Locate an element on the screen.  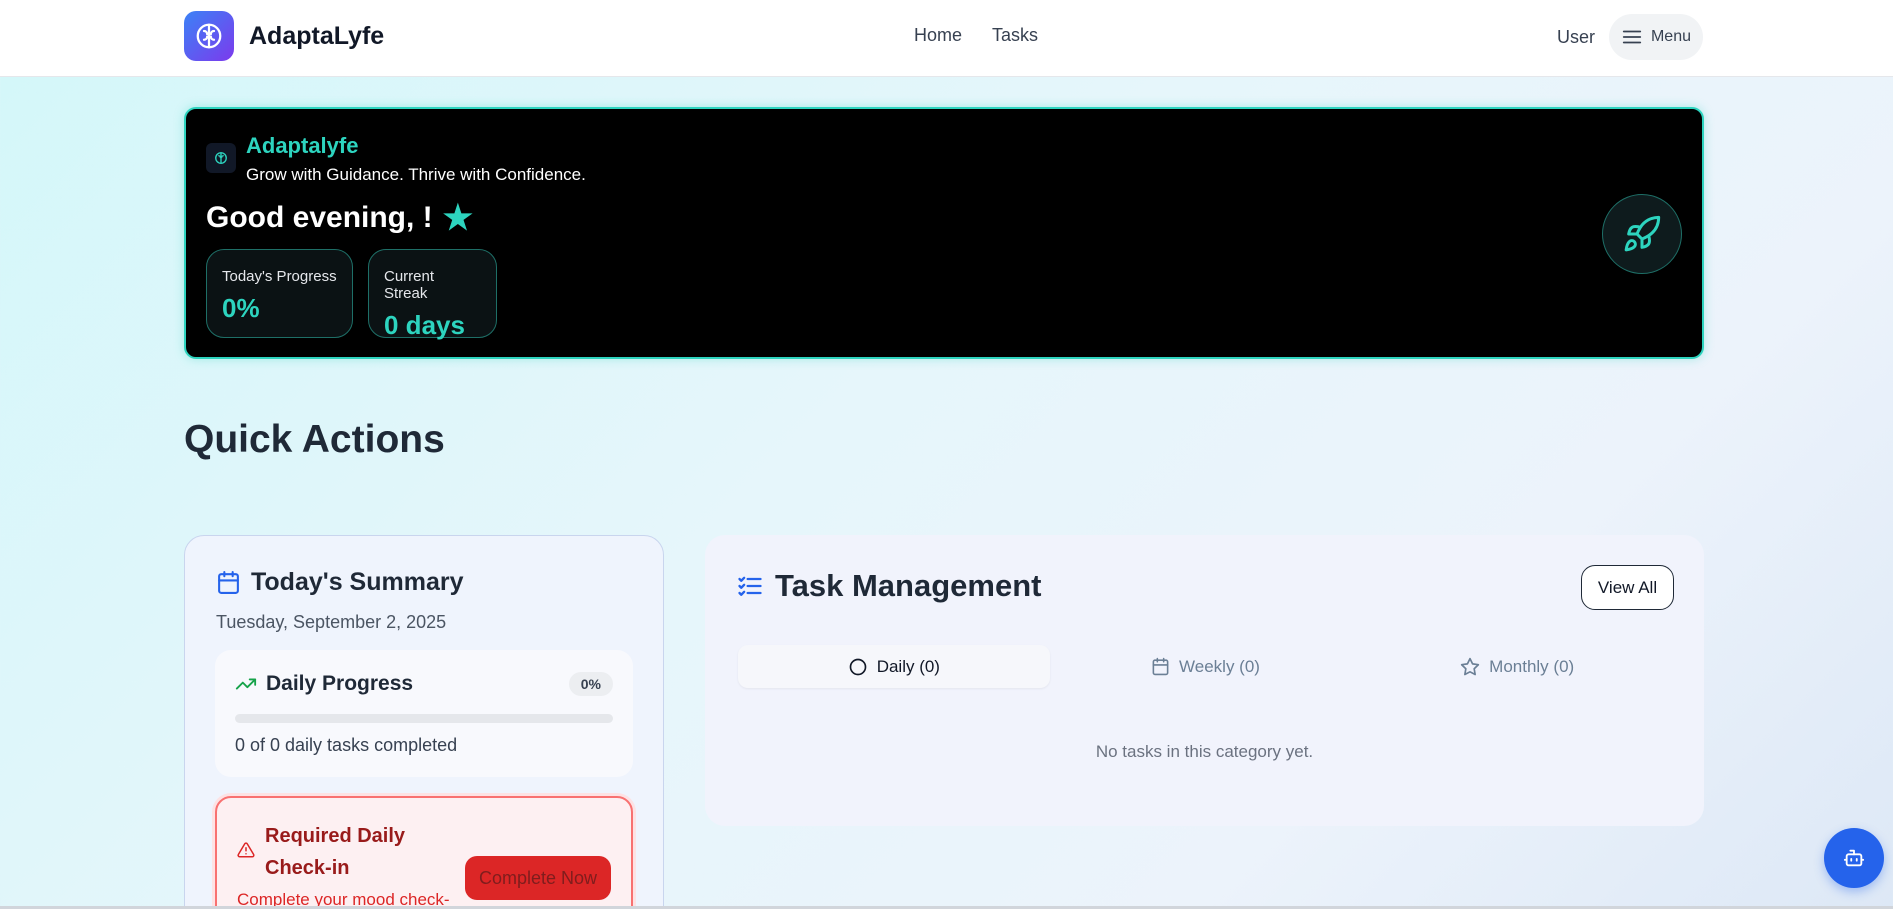
stat-current-streak: Current Streak 0 days is located at coordinates (432, 294).